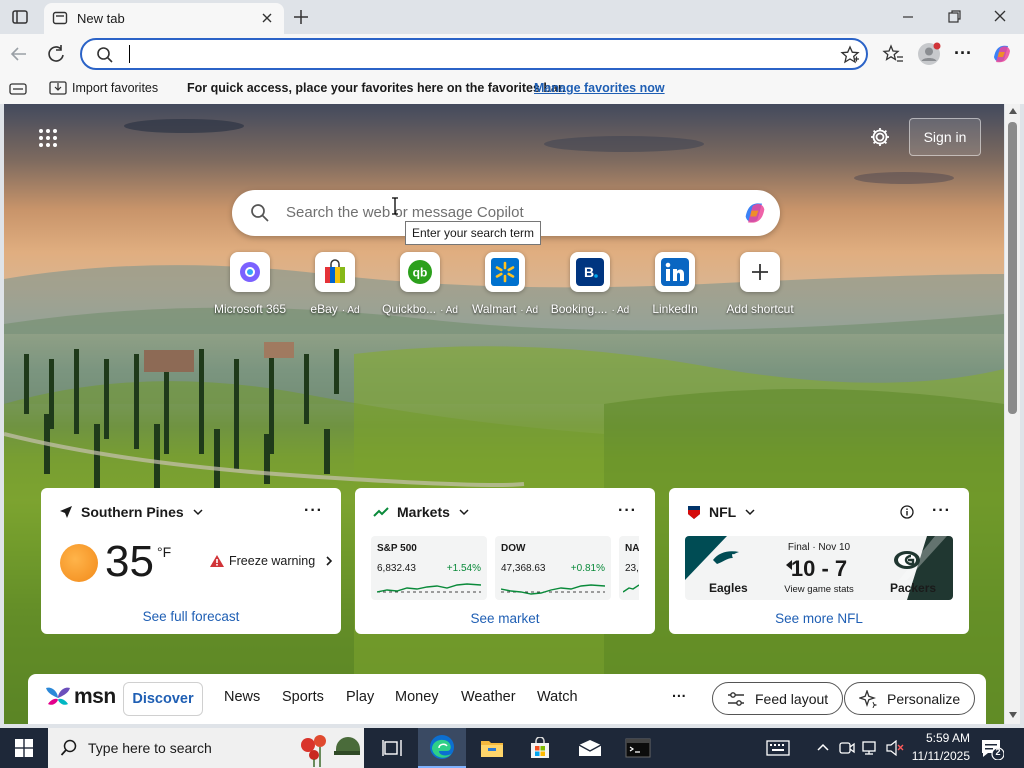 This screenshot has height=768, width=1024. I want to click on quick-link-linkedin: LinkedIn, so click(675, 284).